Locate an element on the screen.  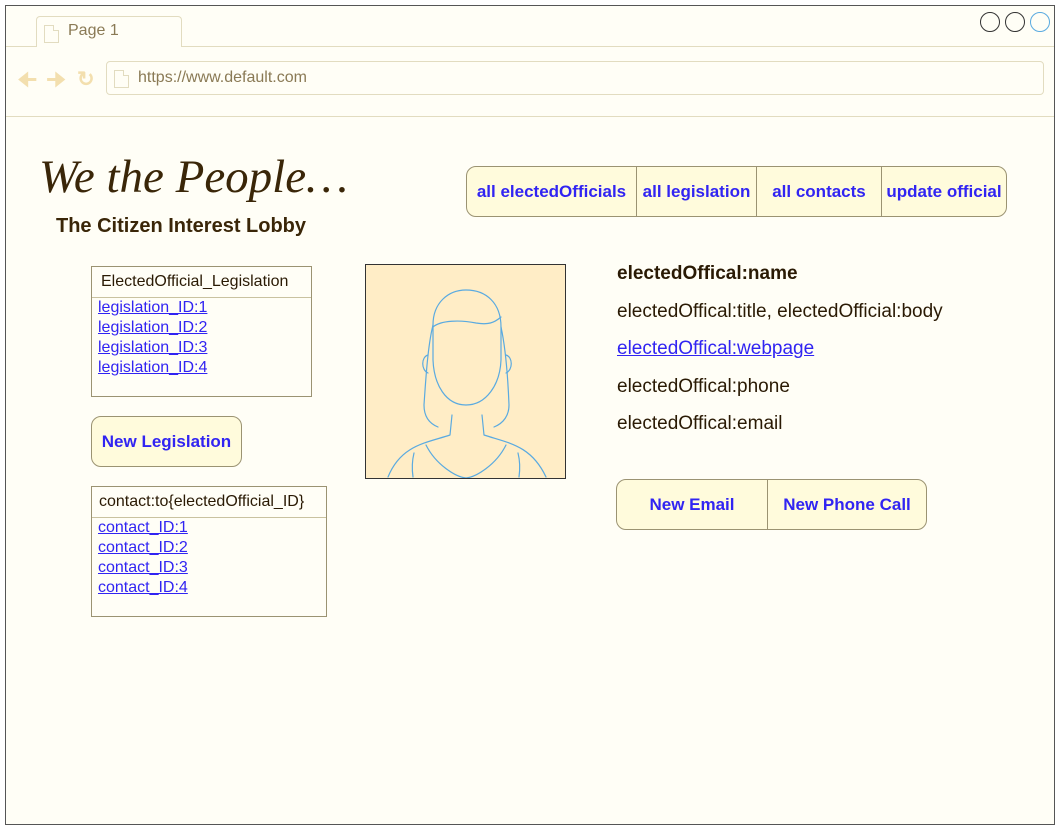
list-item: contact_ID:4 is located at coordinates (212, 588).